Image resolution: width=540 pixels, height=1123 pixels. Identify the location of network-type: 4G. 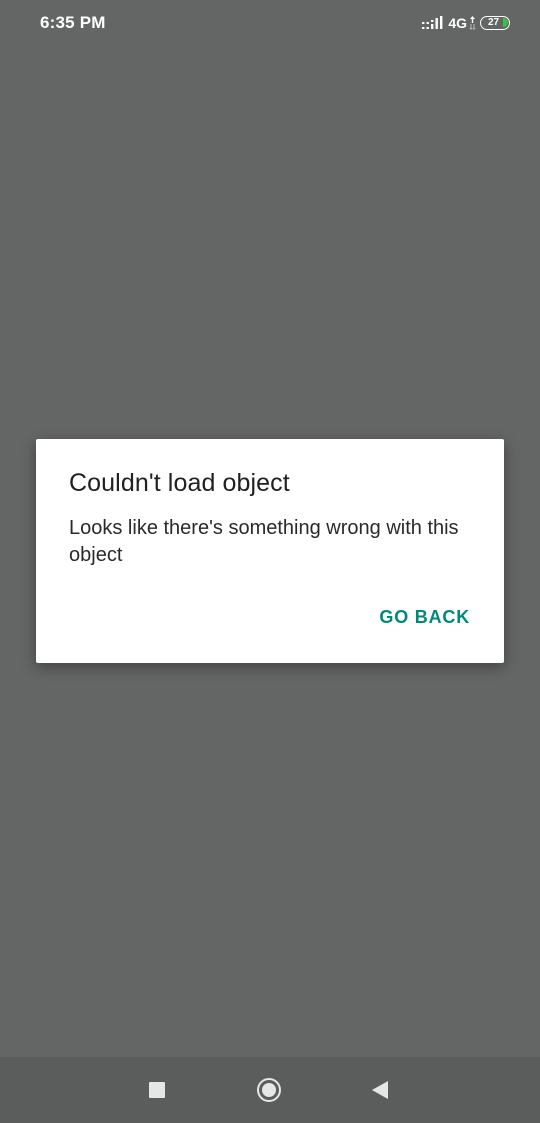
(457, 23).